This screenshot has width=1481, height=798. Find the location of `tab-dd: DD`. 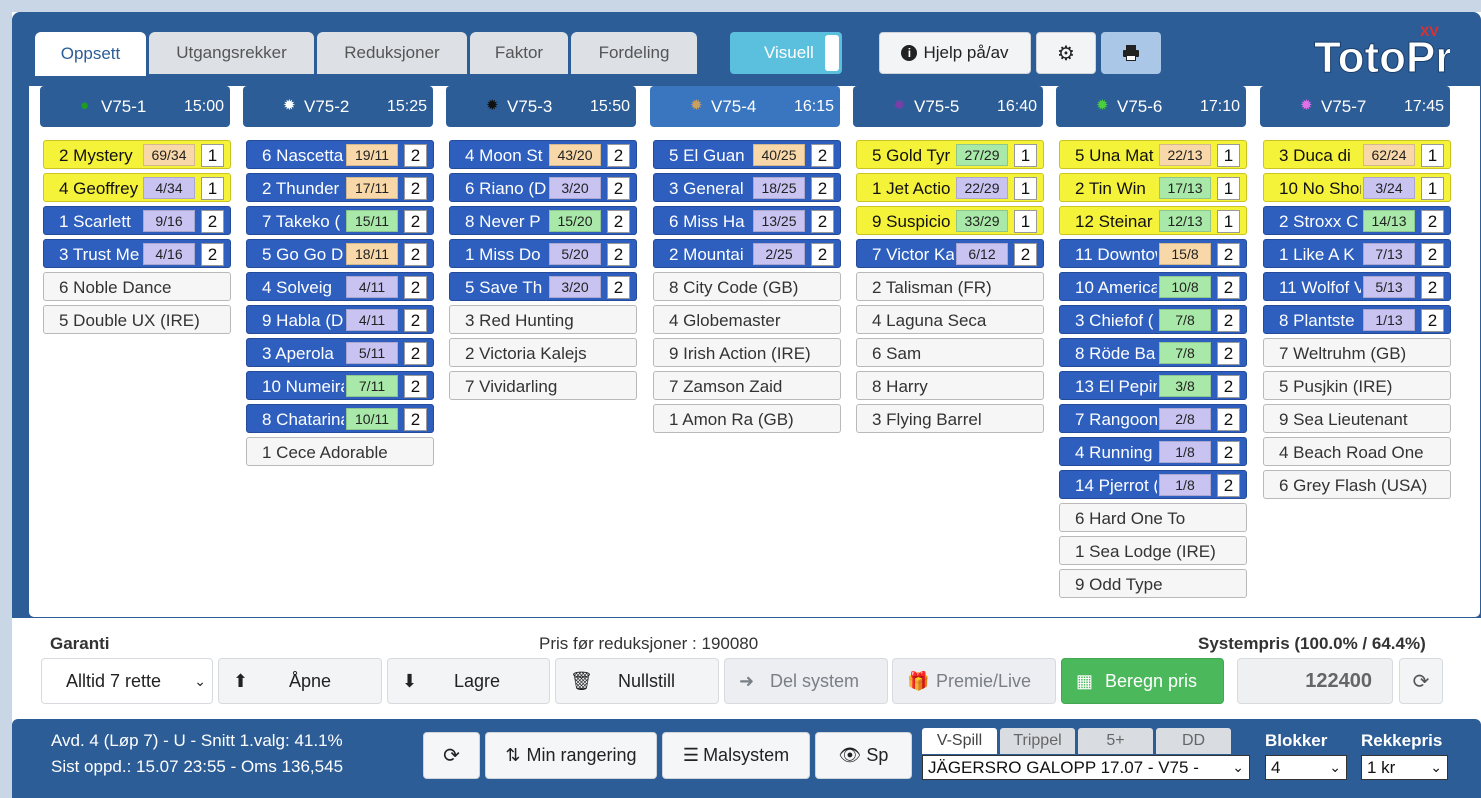

tab-dd: DD is located at coordinates (1193, 741).